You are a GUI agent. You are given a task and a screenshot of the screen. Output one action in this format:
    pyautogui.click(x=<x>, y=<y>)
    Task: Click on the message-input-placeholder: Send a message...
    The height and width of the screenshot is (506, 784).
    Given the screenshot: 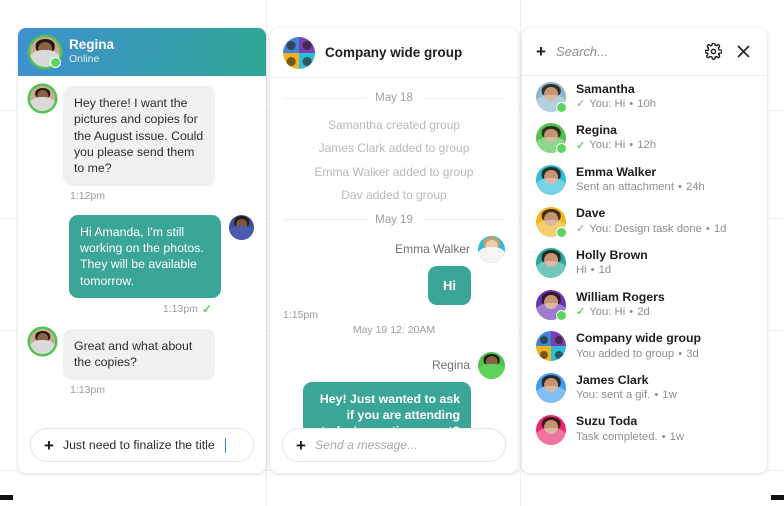 What is the action you would take?
    pyautogui.click(x=366, y=445)
    